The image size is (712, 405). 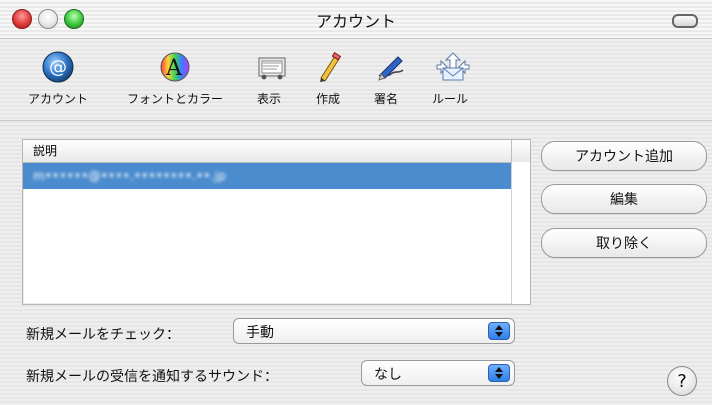 I want to click on toolbar-item-signatures: 署名, so click(x=386, y=78).